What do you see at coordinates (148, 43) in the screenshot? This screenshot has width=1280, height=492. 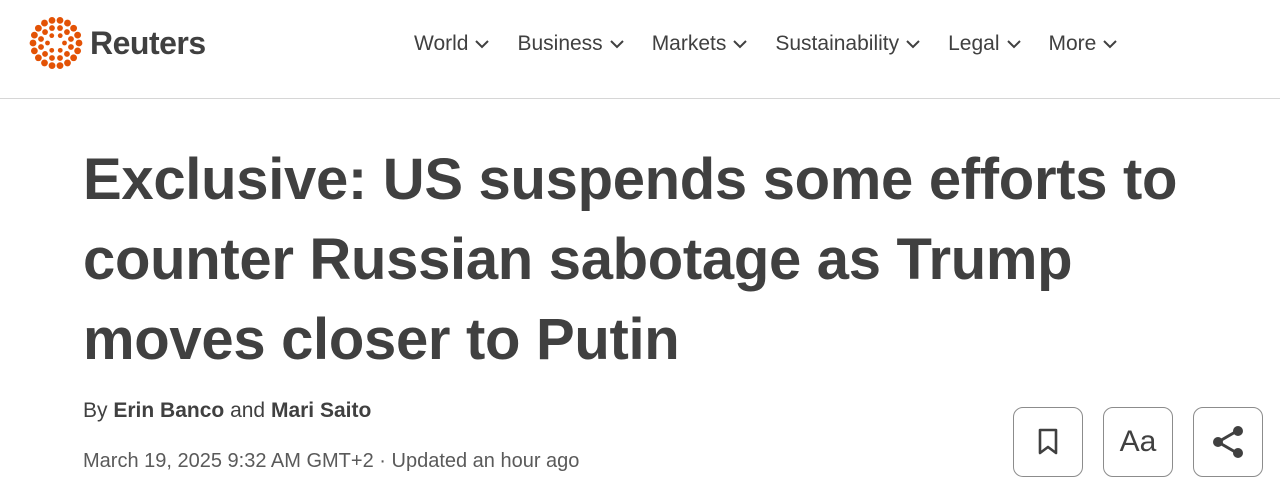 I see `logo-text: Reuters` at bounding box center [148, 43].